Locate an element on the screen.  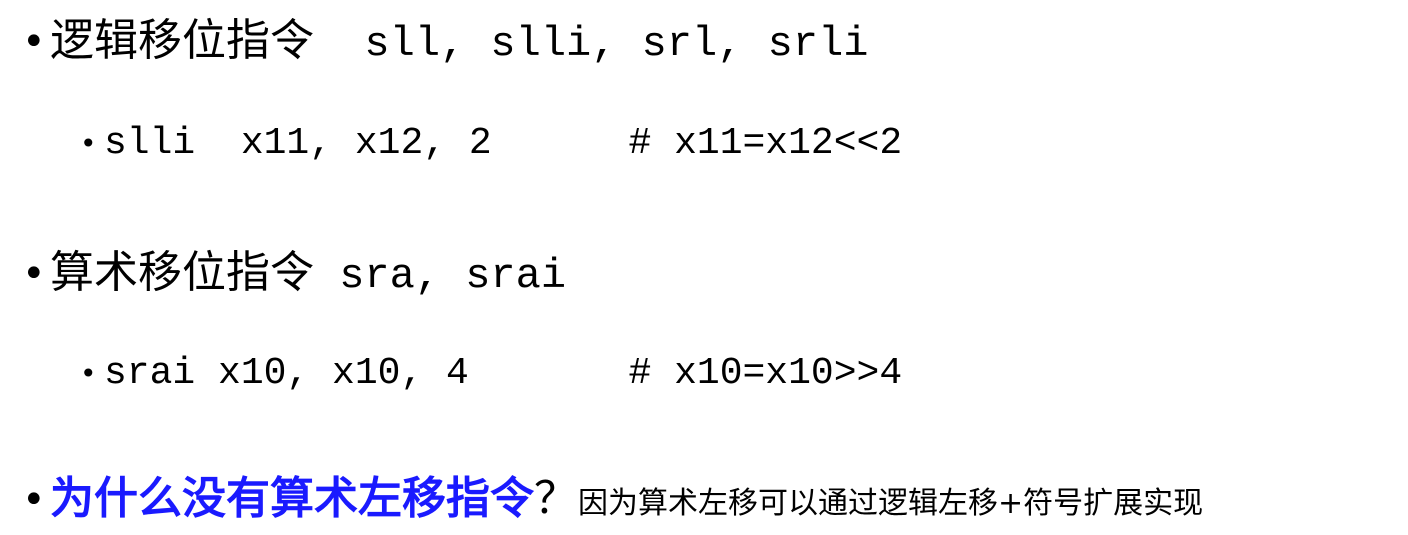
bullet-logical-shift: • 逻辑移位指令 sll, slli, srl, srli is located at coordinates (445, 36).